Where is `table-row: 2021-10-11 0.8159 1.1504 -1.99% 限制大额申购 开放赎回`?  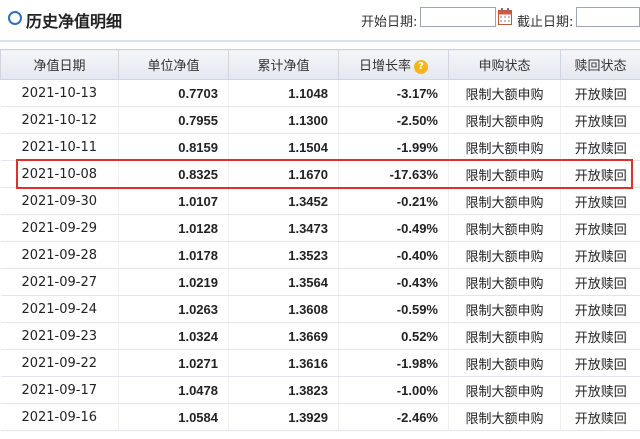
table-row: 2021-10-11 0.8159 1.1504 -1.99% 限制大额申购 开放赎回 is located at coordinates (320, 147).